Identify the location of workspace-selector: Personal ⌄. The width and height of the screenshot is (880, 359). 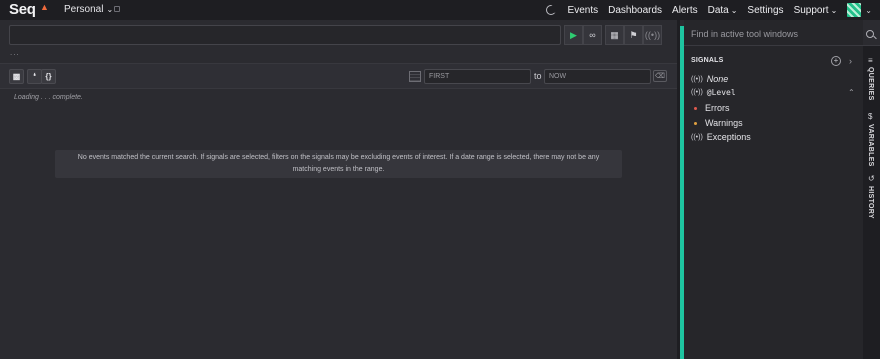
(88, 9).